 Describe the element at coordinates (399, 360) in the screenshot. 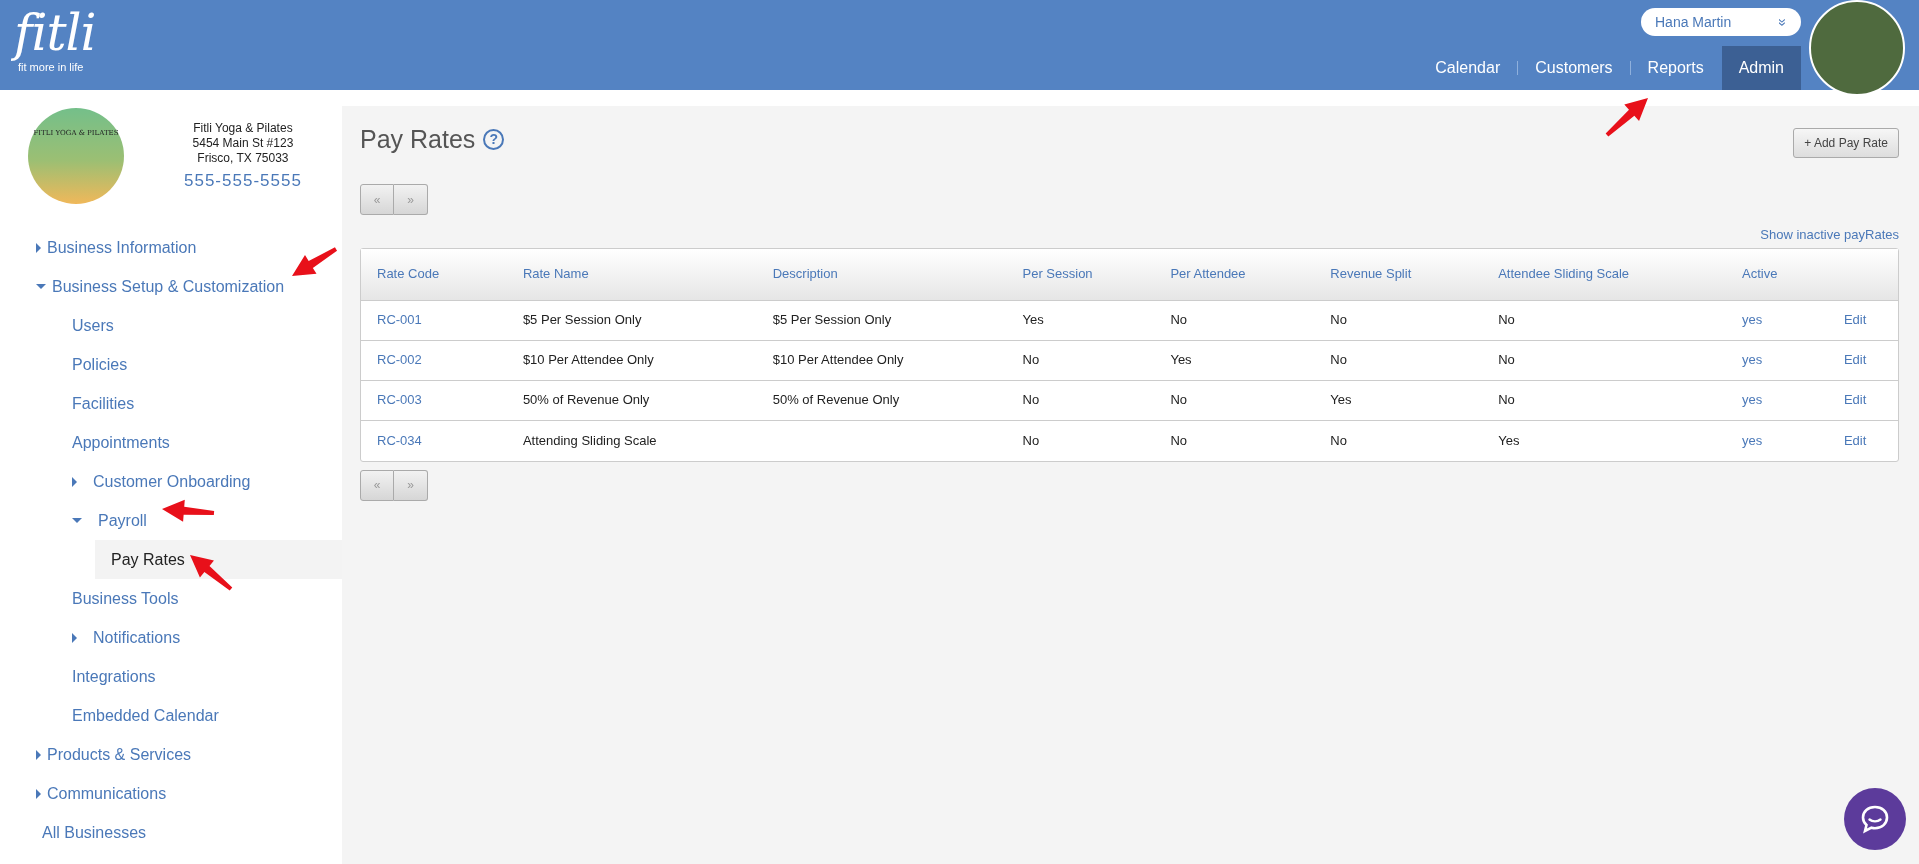

I see `rate-code-link: RC-002` at that location.